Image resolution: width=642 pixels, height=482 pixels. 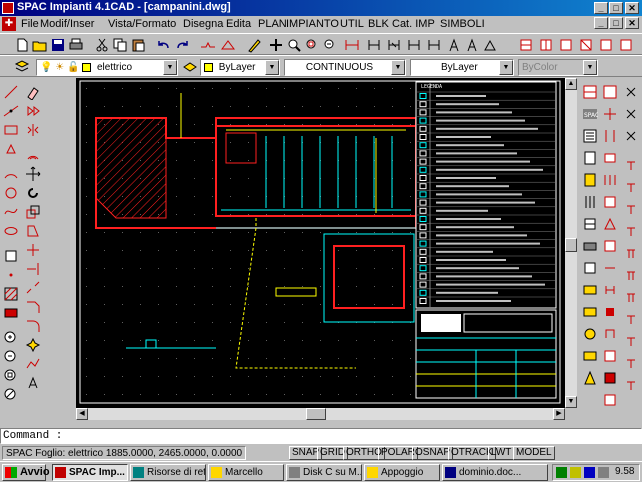 I want to click on document-icon: ✚, so click(x=9, y=24).